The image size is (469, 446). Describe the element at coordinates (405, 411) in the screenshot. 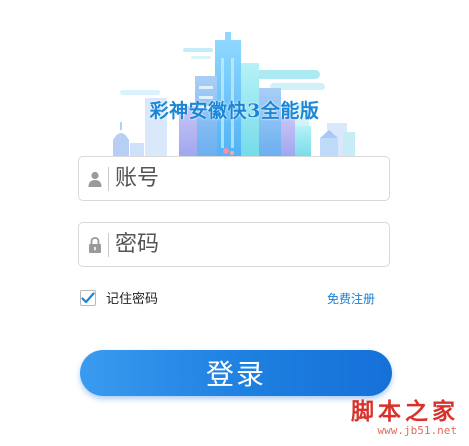

I see `watermark-text: 脚本之家` at that location.